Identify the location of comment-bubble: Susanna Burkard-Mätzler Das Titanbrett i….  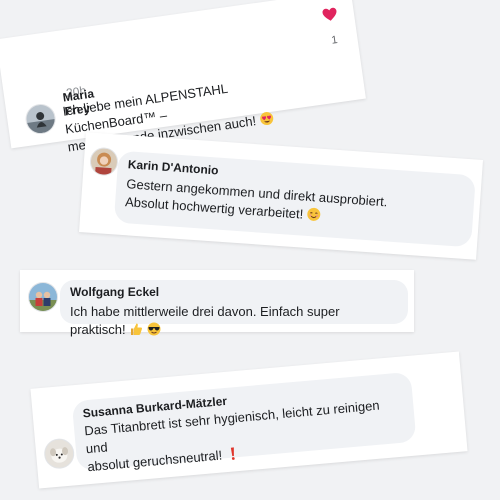
(244, 422).